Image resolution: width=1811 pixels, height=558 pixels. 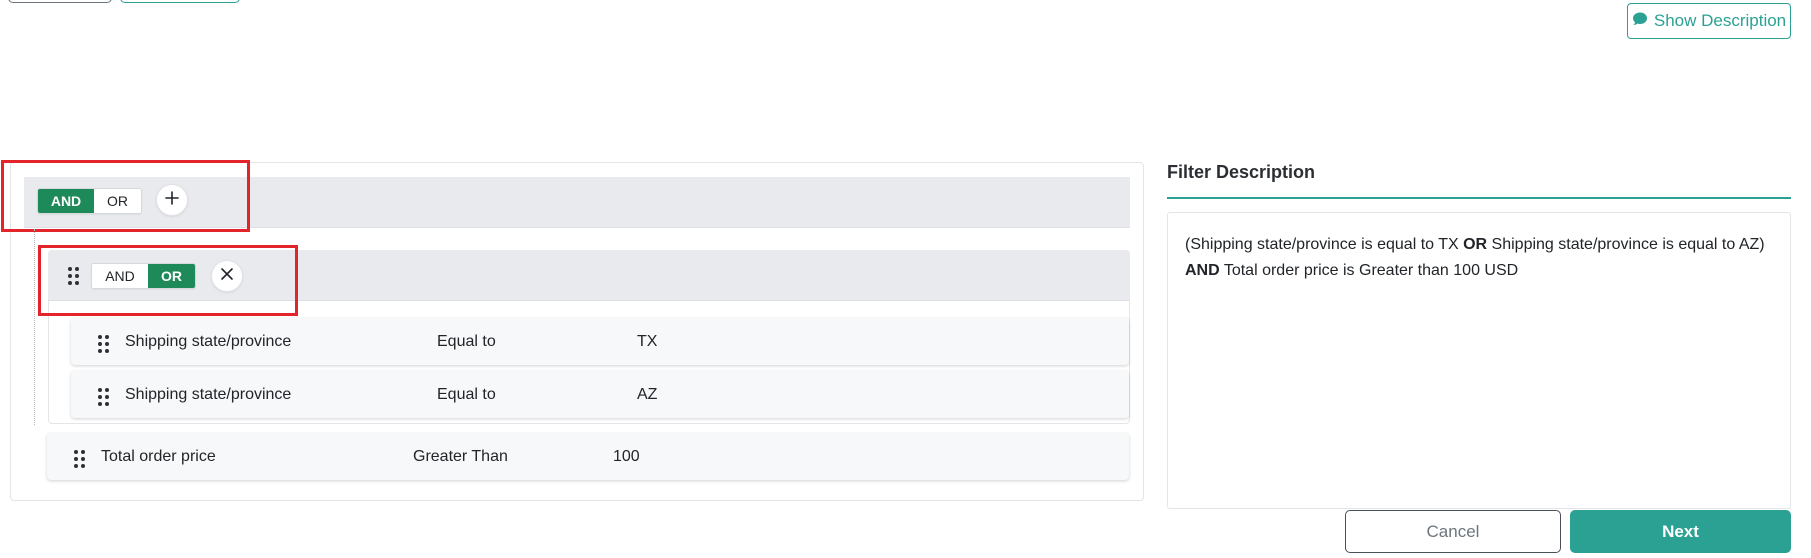 I want to click on root-and-or-toggle: AND OR, so click(x=89, y=201).